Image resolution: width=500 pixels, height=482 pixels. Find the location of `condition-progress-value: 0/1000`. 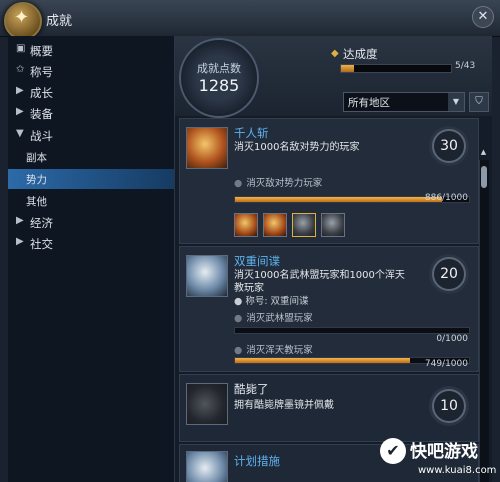

condition-progress-value: 0/1000 is located at coordinates (452, 339).